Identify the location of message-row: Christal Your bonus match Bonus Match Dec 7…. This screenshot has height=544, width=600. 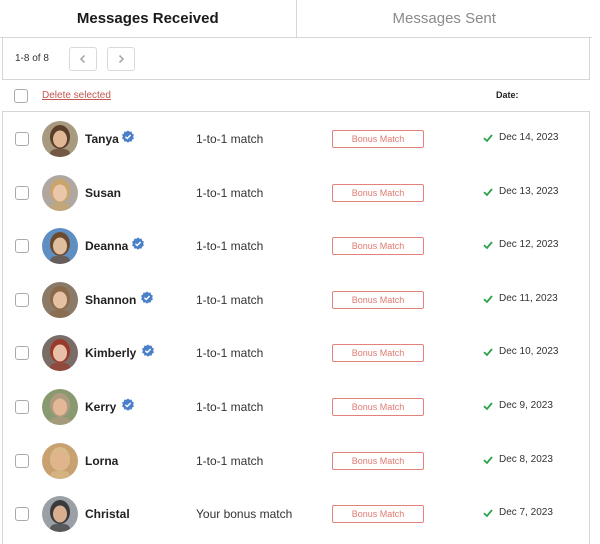
(297, 514).